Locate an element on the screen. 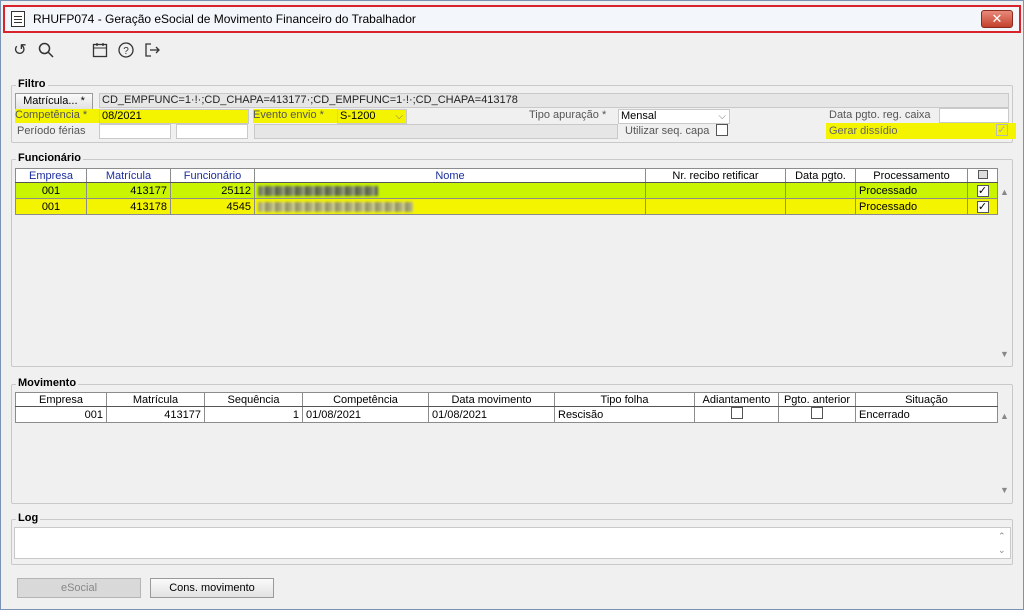 The image size is (1024, 610). col-funcionario: Funcionário is located at coordinates (212, 175).